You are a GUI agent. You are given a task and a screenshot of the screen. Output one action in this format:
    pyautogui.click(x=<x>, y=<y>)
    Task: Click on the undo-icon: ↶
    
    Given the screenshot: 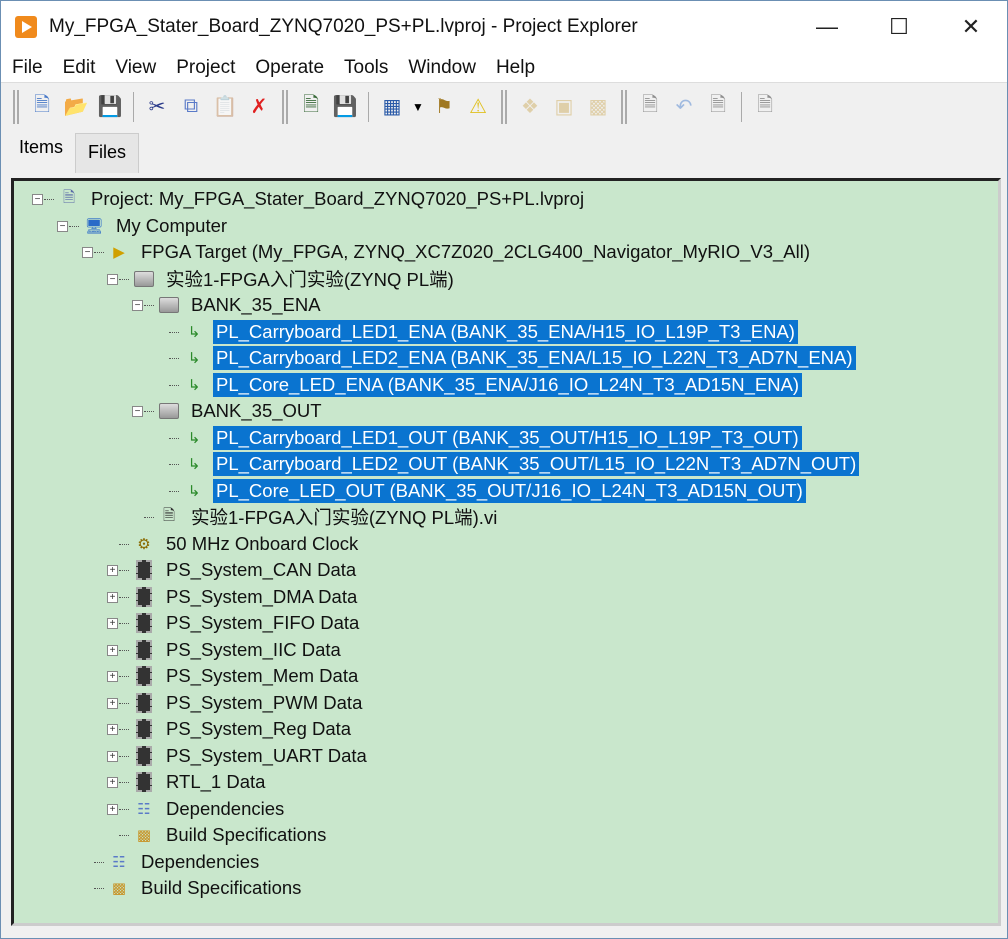 What is the action you would take?
    pyautogui.click(x=684, y=107)
    